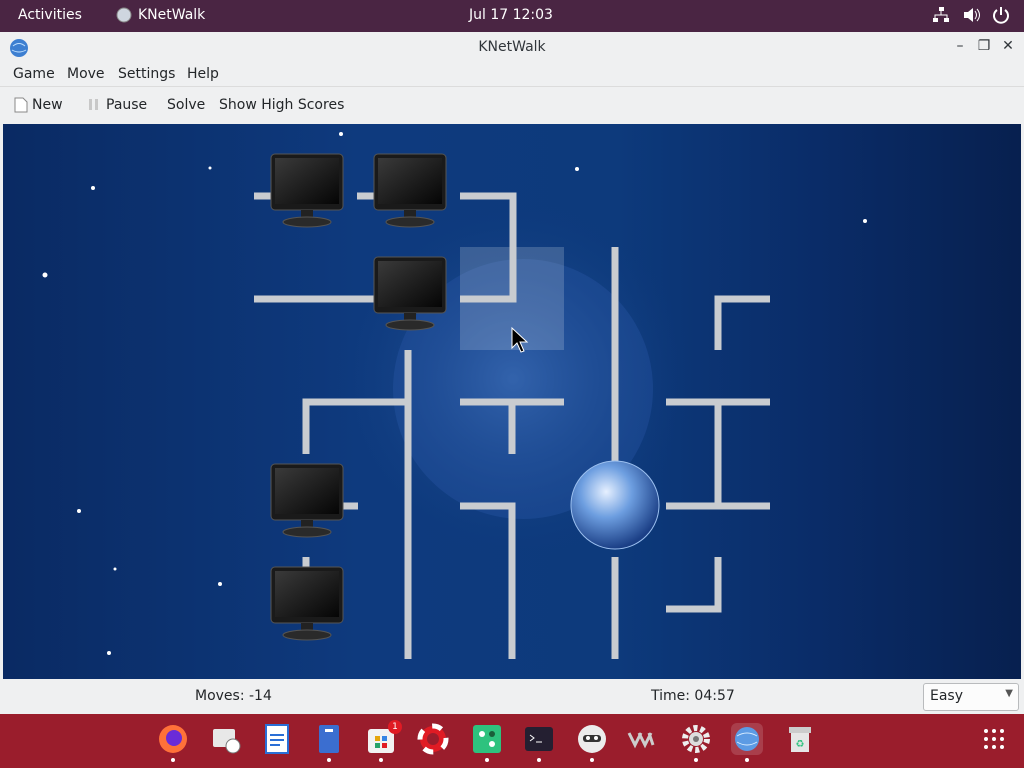  I want to click on clock: Jul 17 12:03, so click(511, 15).